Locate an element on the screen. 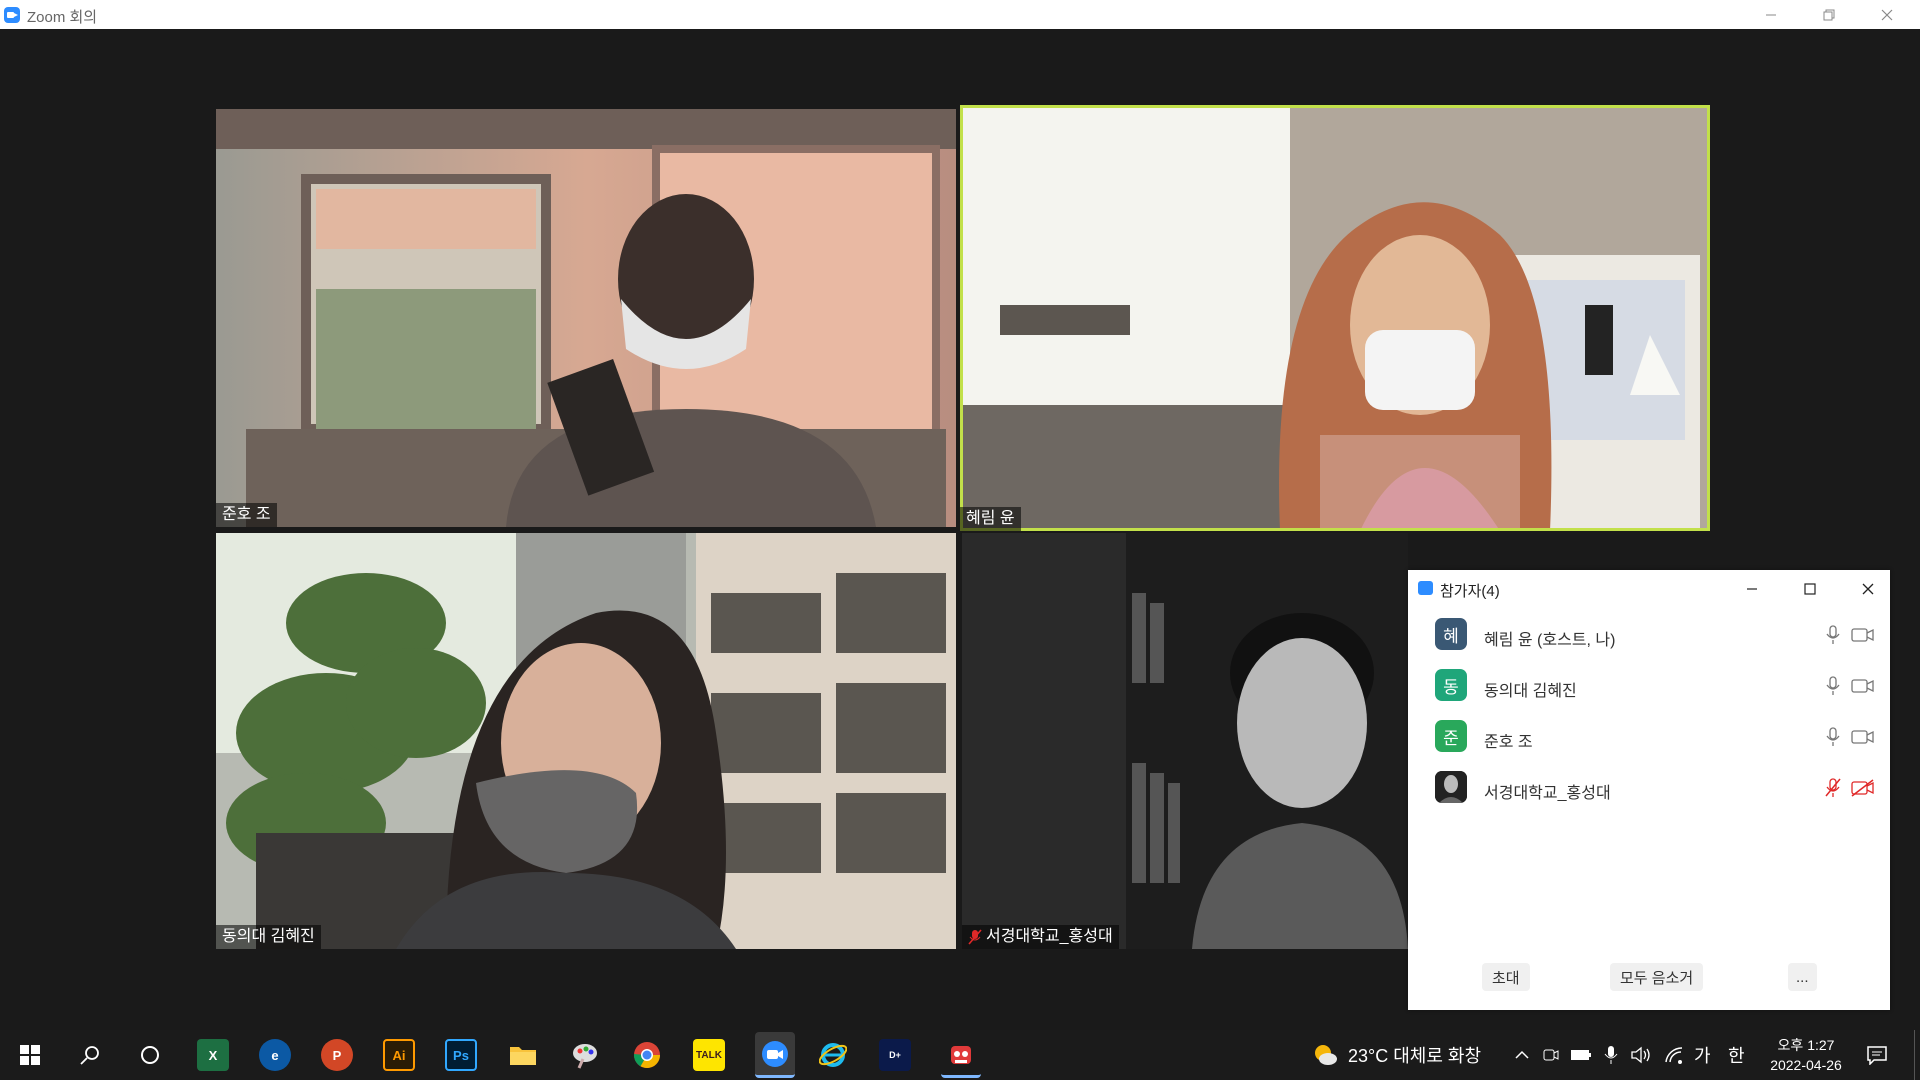 The image size is (1920, 1080). panel-close-button is located at coordinates (1868, 589).